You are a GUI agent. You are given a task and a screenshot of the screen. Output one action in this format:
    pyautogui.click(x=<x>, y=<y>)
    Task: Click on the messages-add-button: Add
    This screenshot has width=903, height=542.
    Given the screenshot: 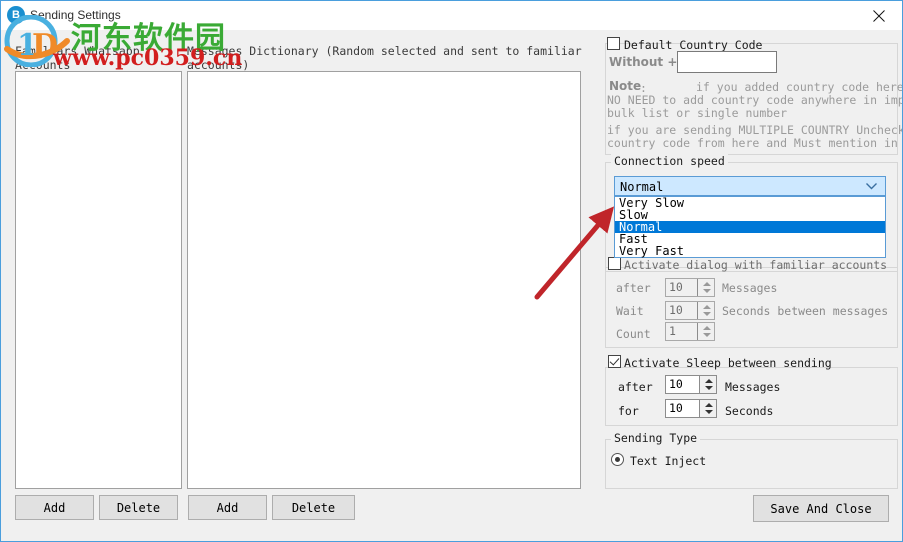 What is the action you would take?
    pyautogui.click(x=227, y=507)
    